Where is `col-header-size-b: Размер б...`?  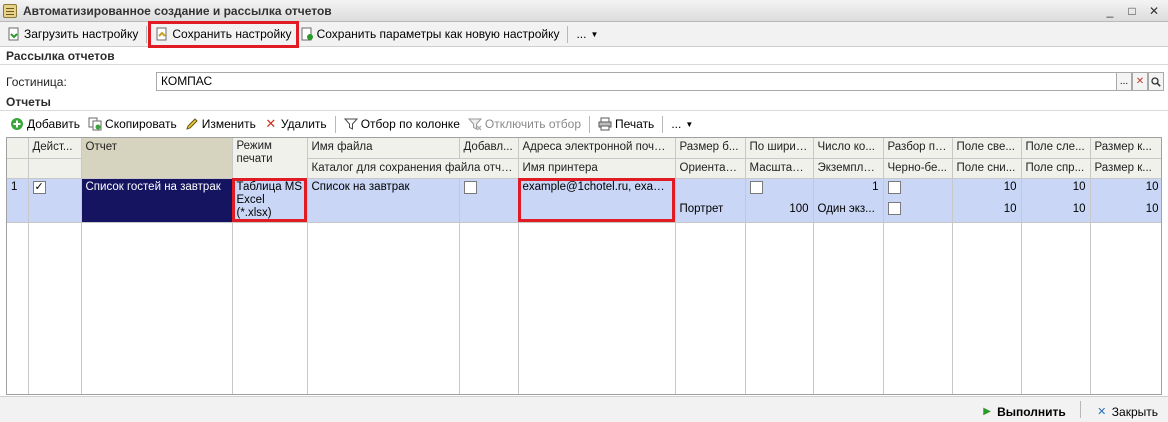
col-header-size-b: Размер б... is located at coordinates (710, 148).